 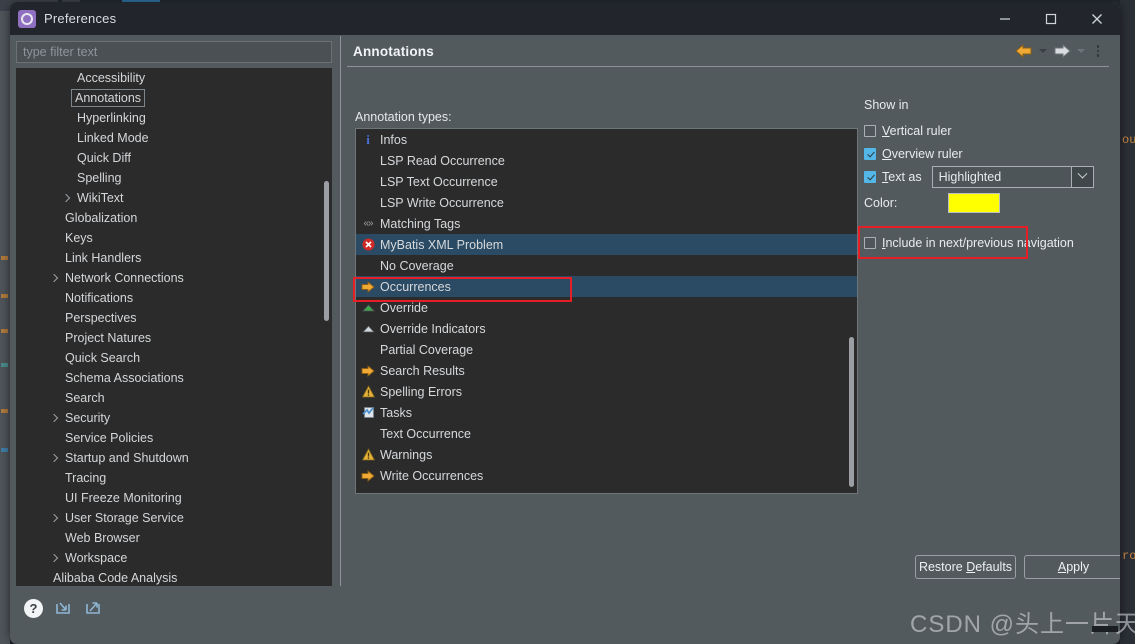 What do you see at coordinates (174, 78) in the screenshot?
I see `sidebar-item-accessibility: Accessibility` at bounding box center [174, 78].